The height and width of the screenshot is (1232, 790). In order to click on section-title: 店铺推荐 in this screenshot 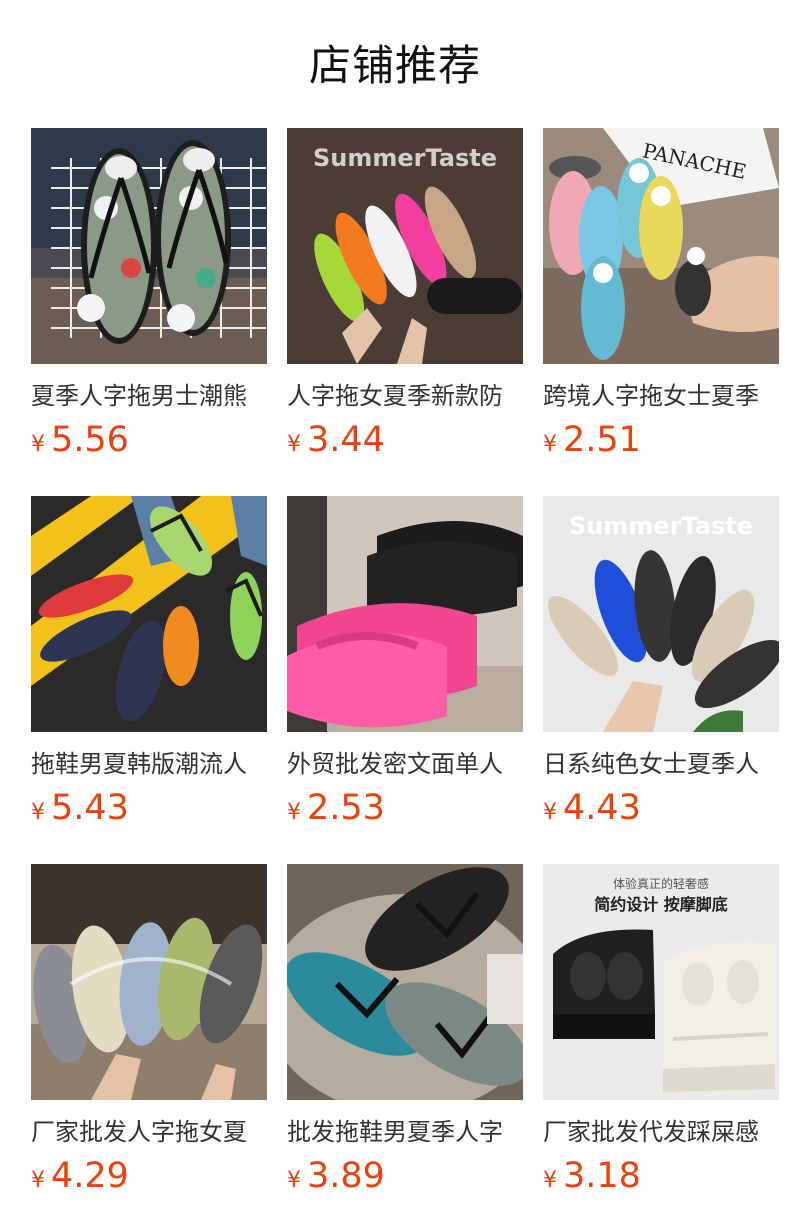, I will do `click(394, 65)`.